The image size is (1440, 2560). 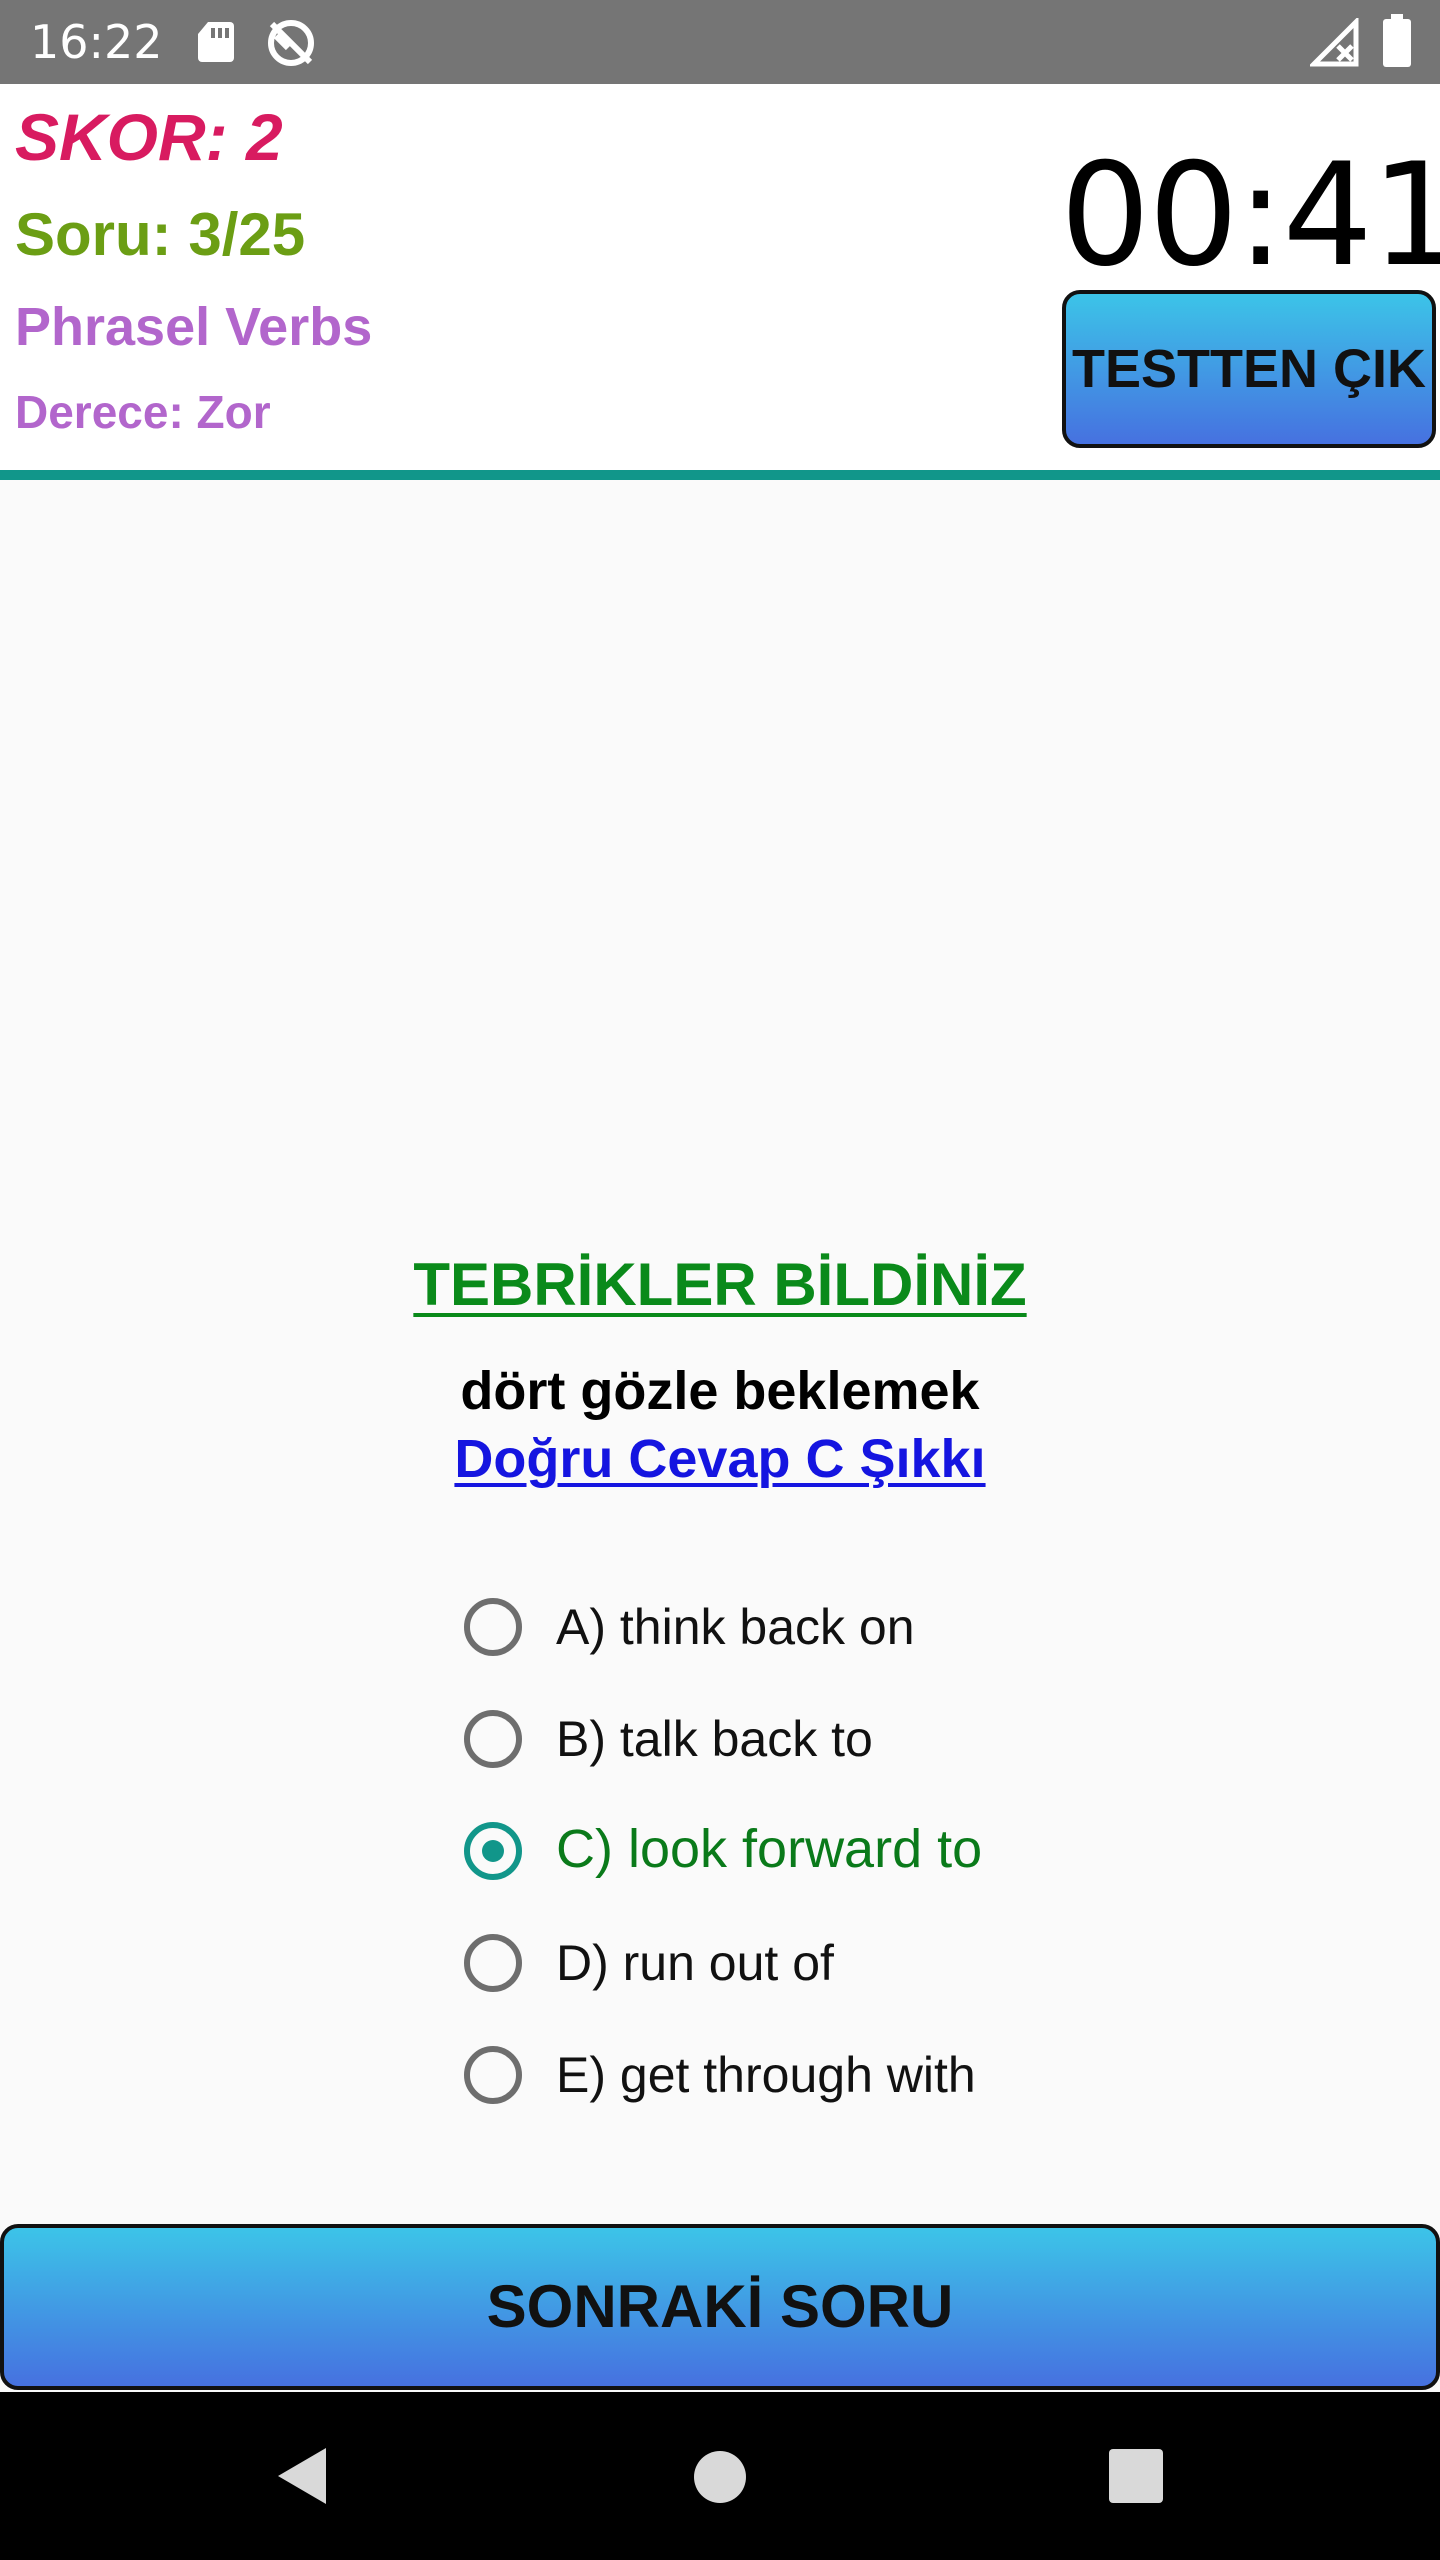 What do you see at coordinates (910, 1968) in the screenshot?
I see `option-d: D) run out of` at bounding box center [910, 1968].